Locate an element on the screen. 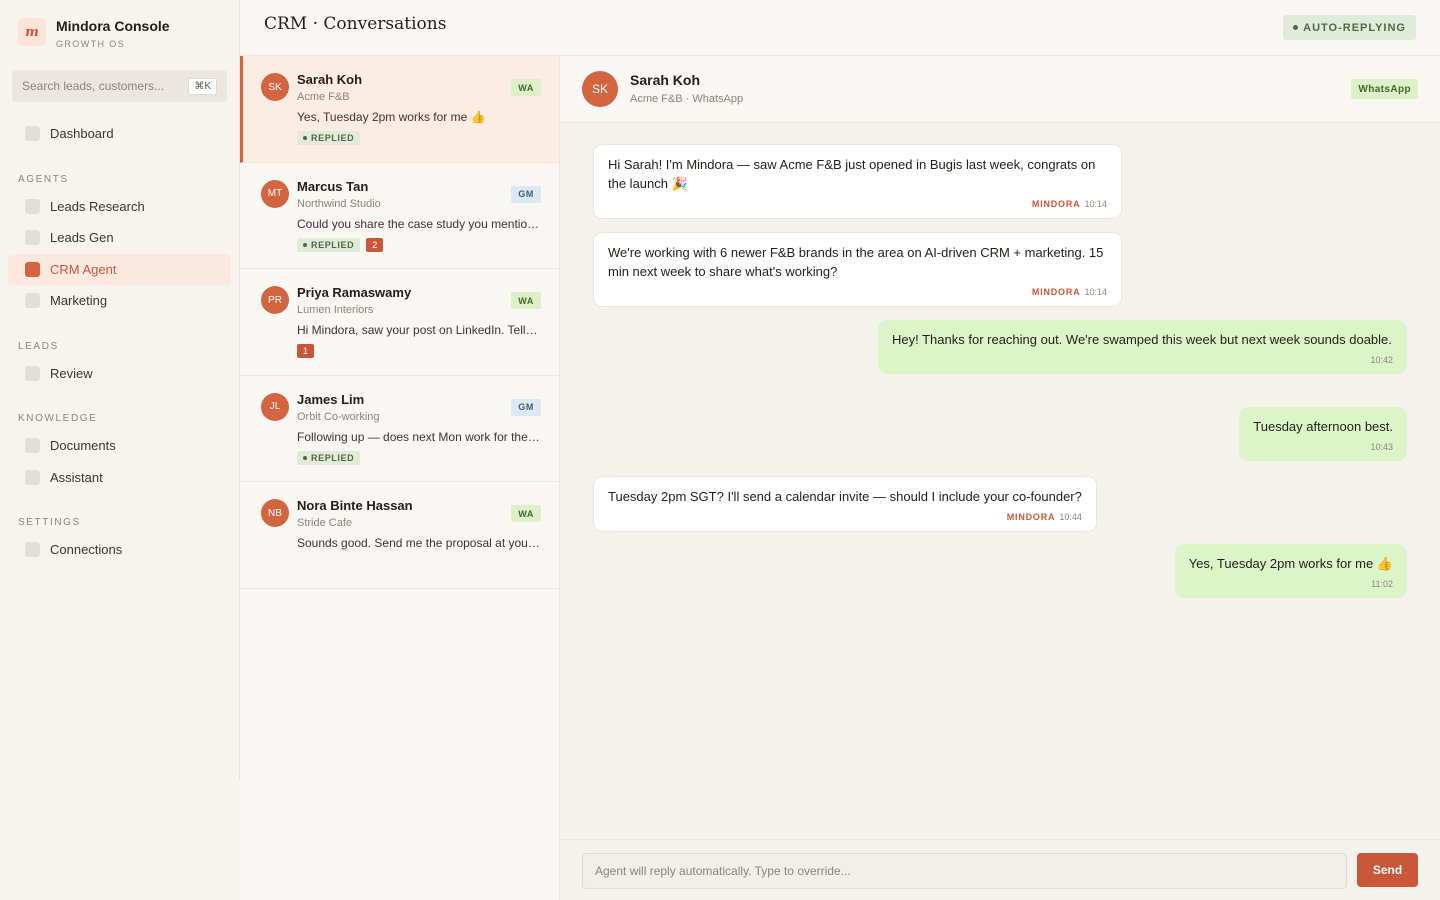 The width and height of the screenshot is (1440, 900). message-input is located at coordinates (964, 871).